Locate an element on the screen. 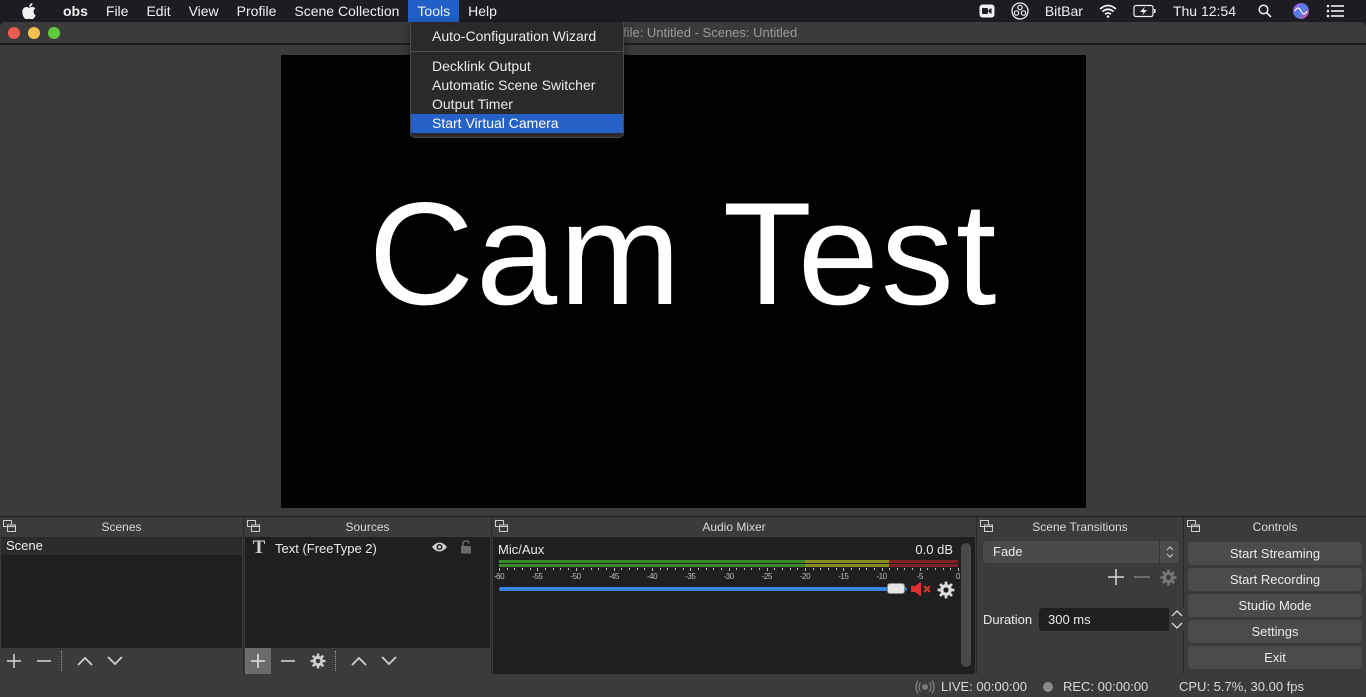 This screenshot has width=1366, height=697. plus-icon is located at coordinates (1116, 577).